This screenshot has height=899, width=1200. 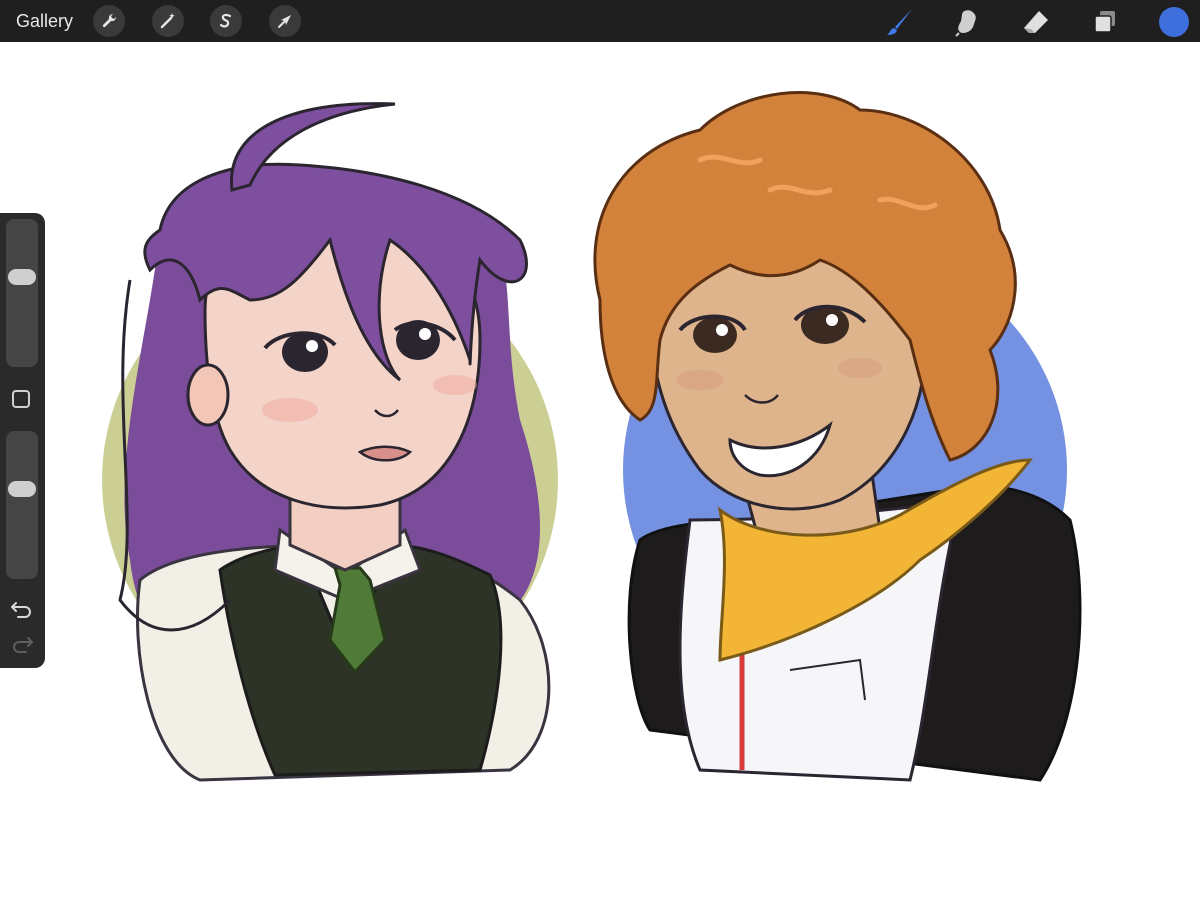 I want to click on selection-button, so click(x=226, y=21).